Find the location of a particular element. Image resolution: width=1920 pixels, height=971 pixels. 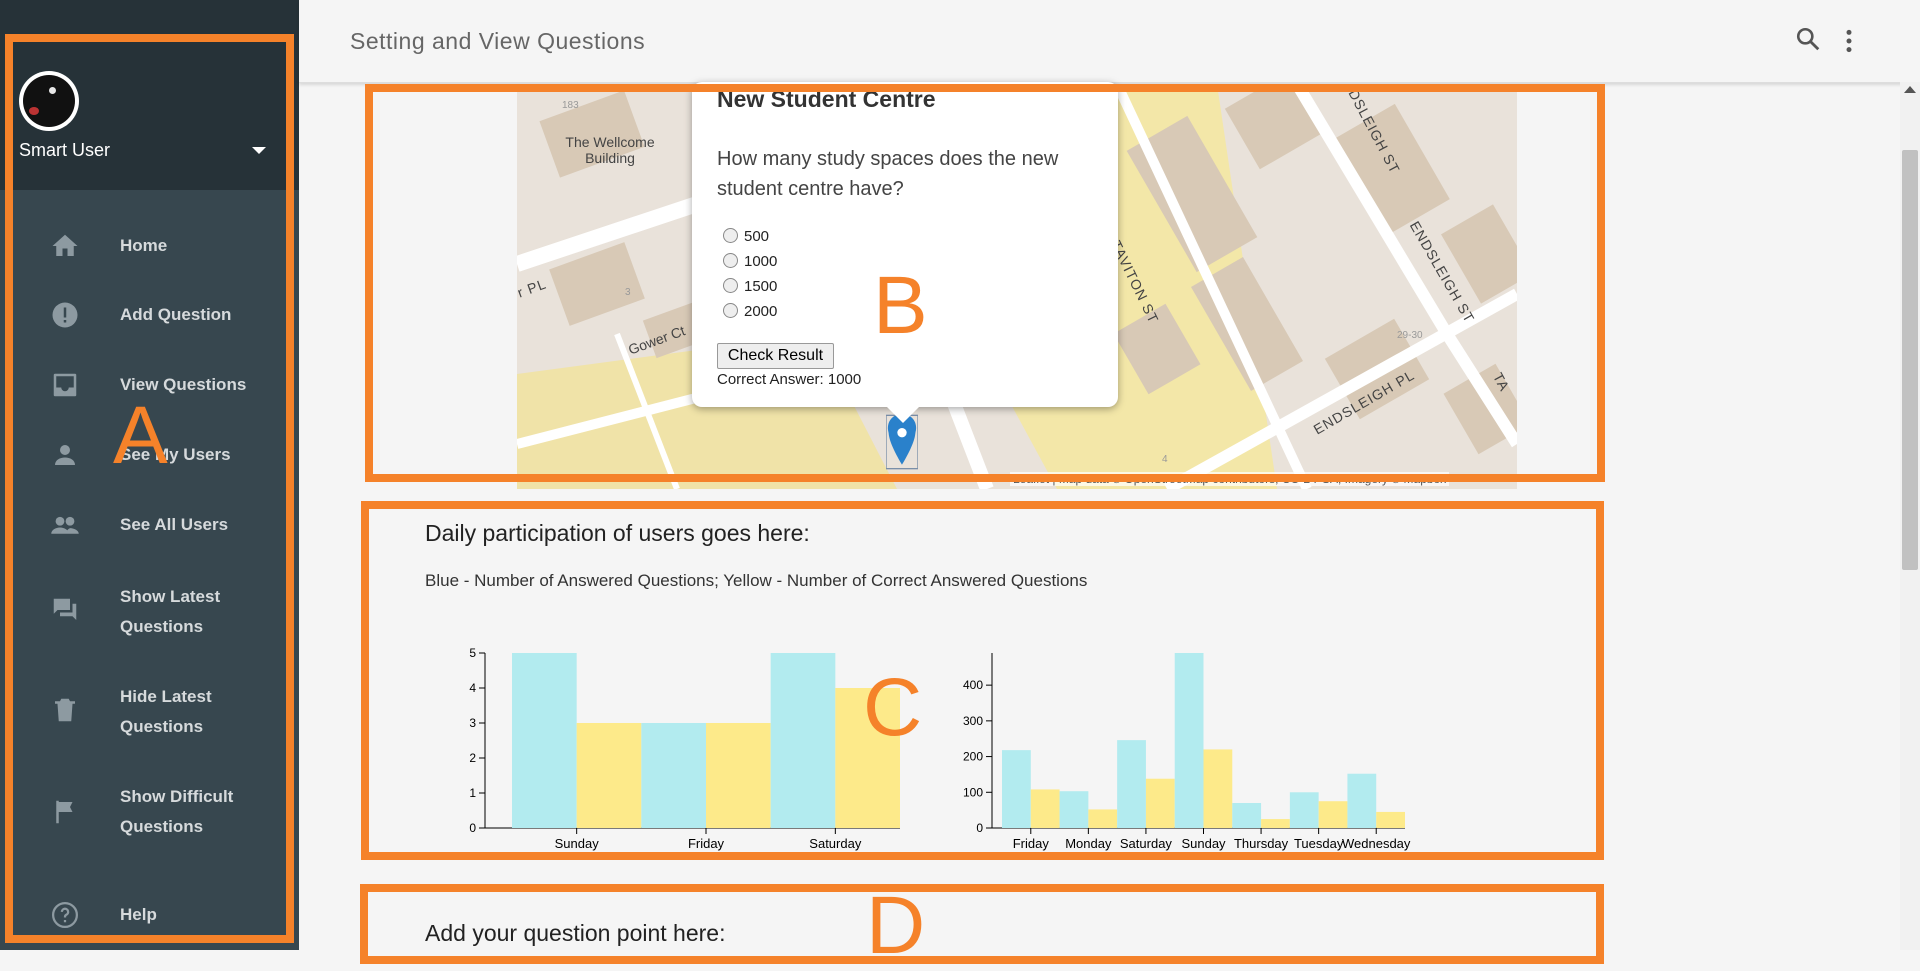

page-scrollbar-thumb is located at coordinates (1910, 360).